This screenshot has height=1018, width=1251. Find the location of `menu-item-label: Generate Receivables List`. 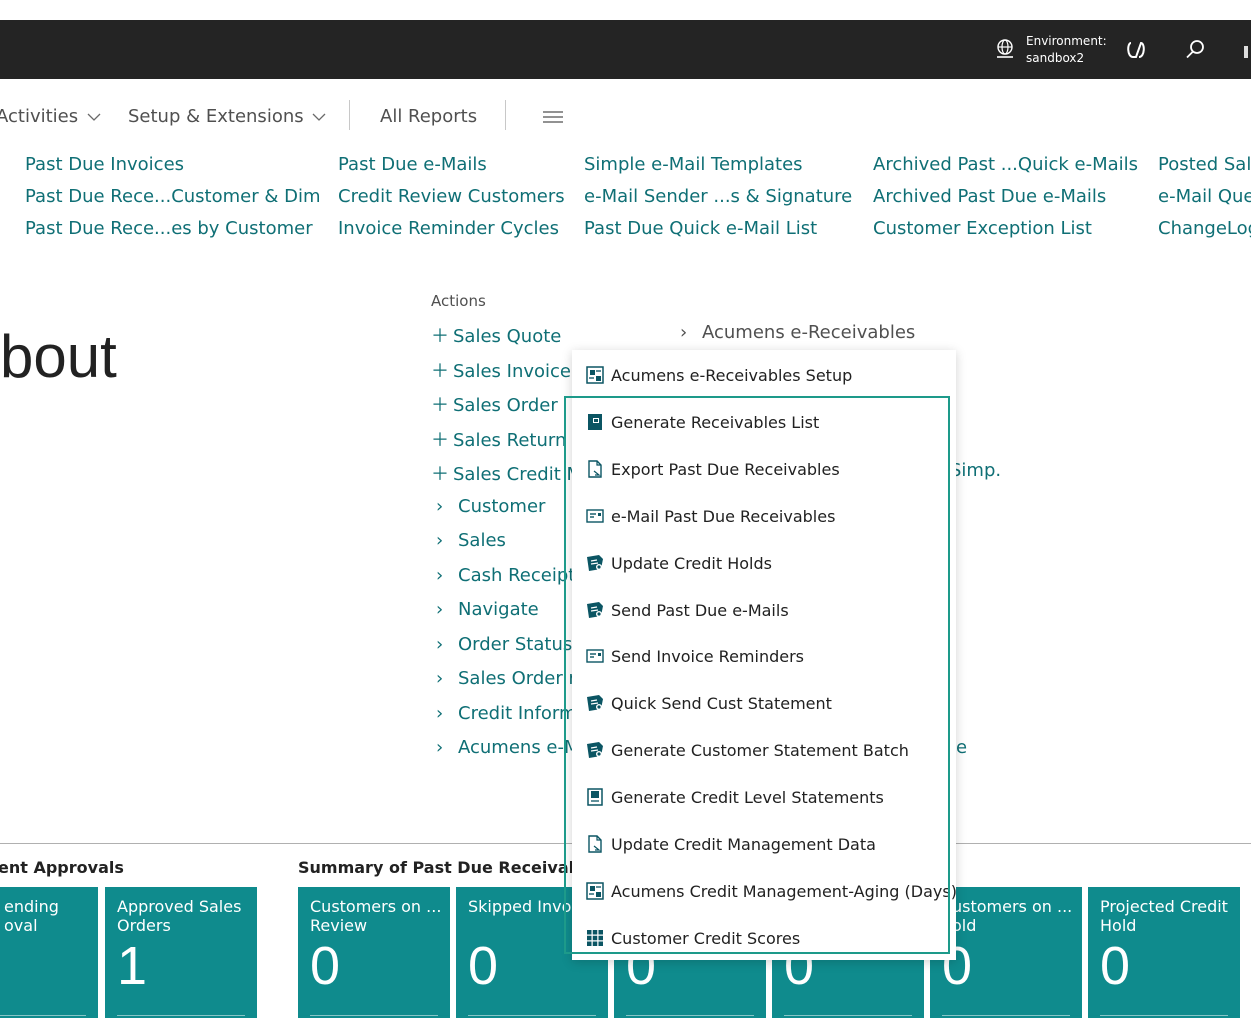

menu-item-label: Generate Receivables List is located at coordinates (715, 422).